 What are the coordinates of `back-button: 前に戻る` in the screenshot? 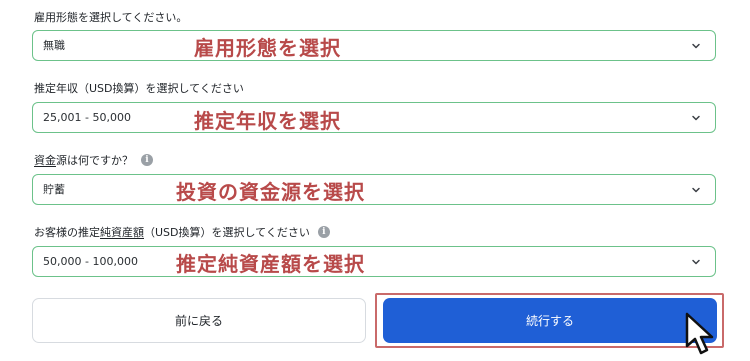 It's located at (199, 320).